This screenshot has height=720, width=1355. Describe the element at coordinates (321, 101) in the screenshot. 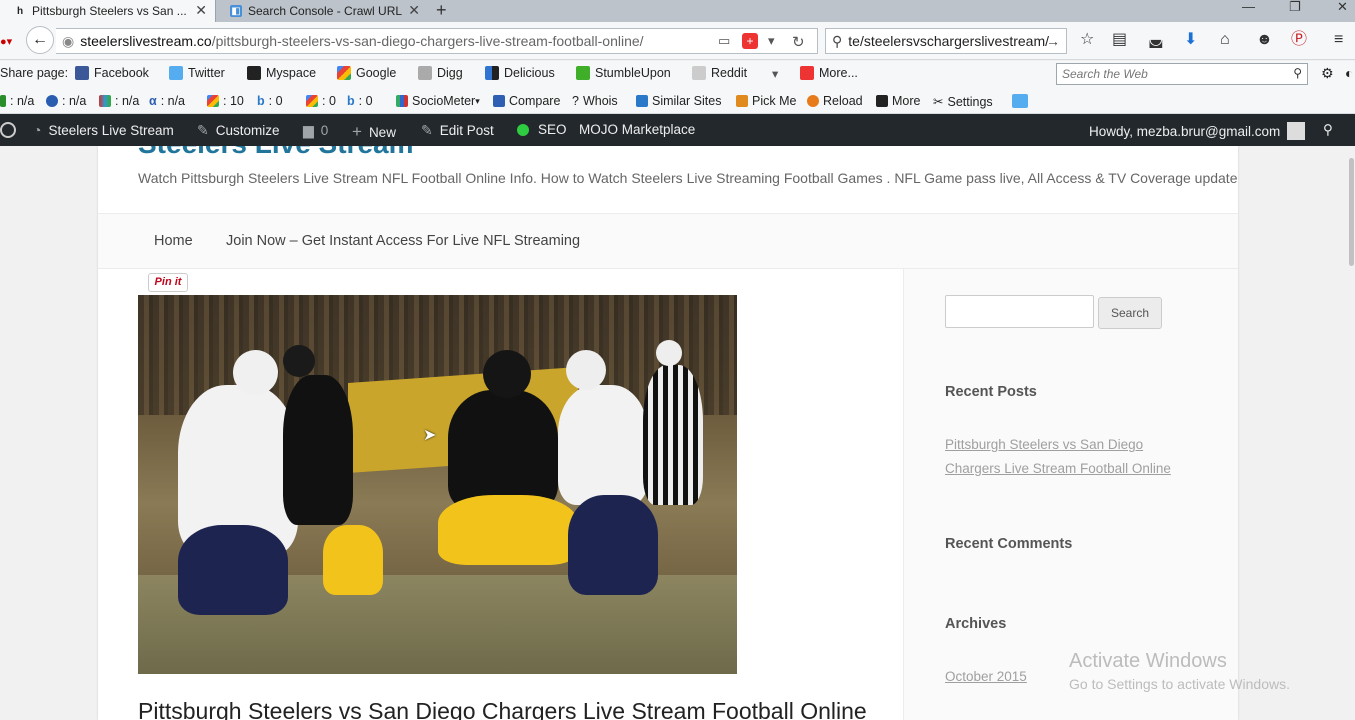

I see `seo-google-links: : 0` at that location.